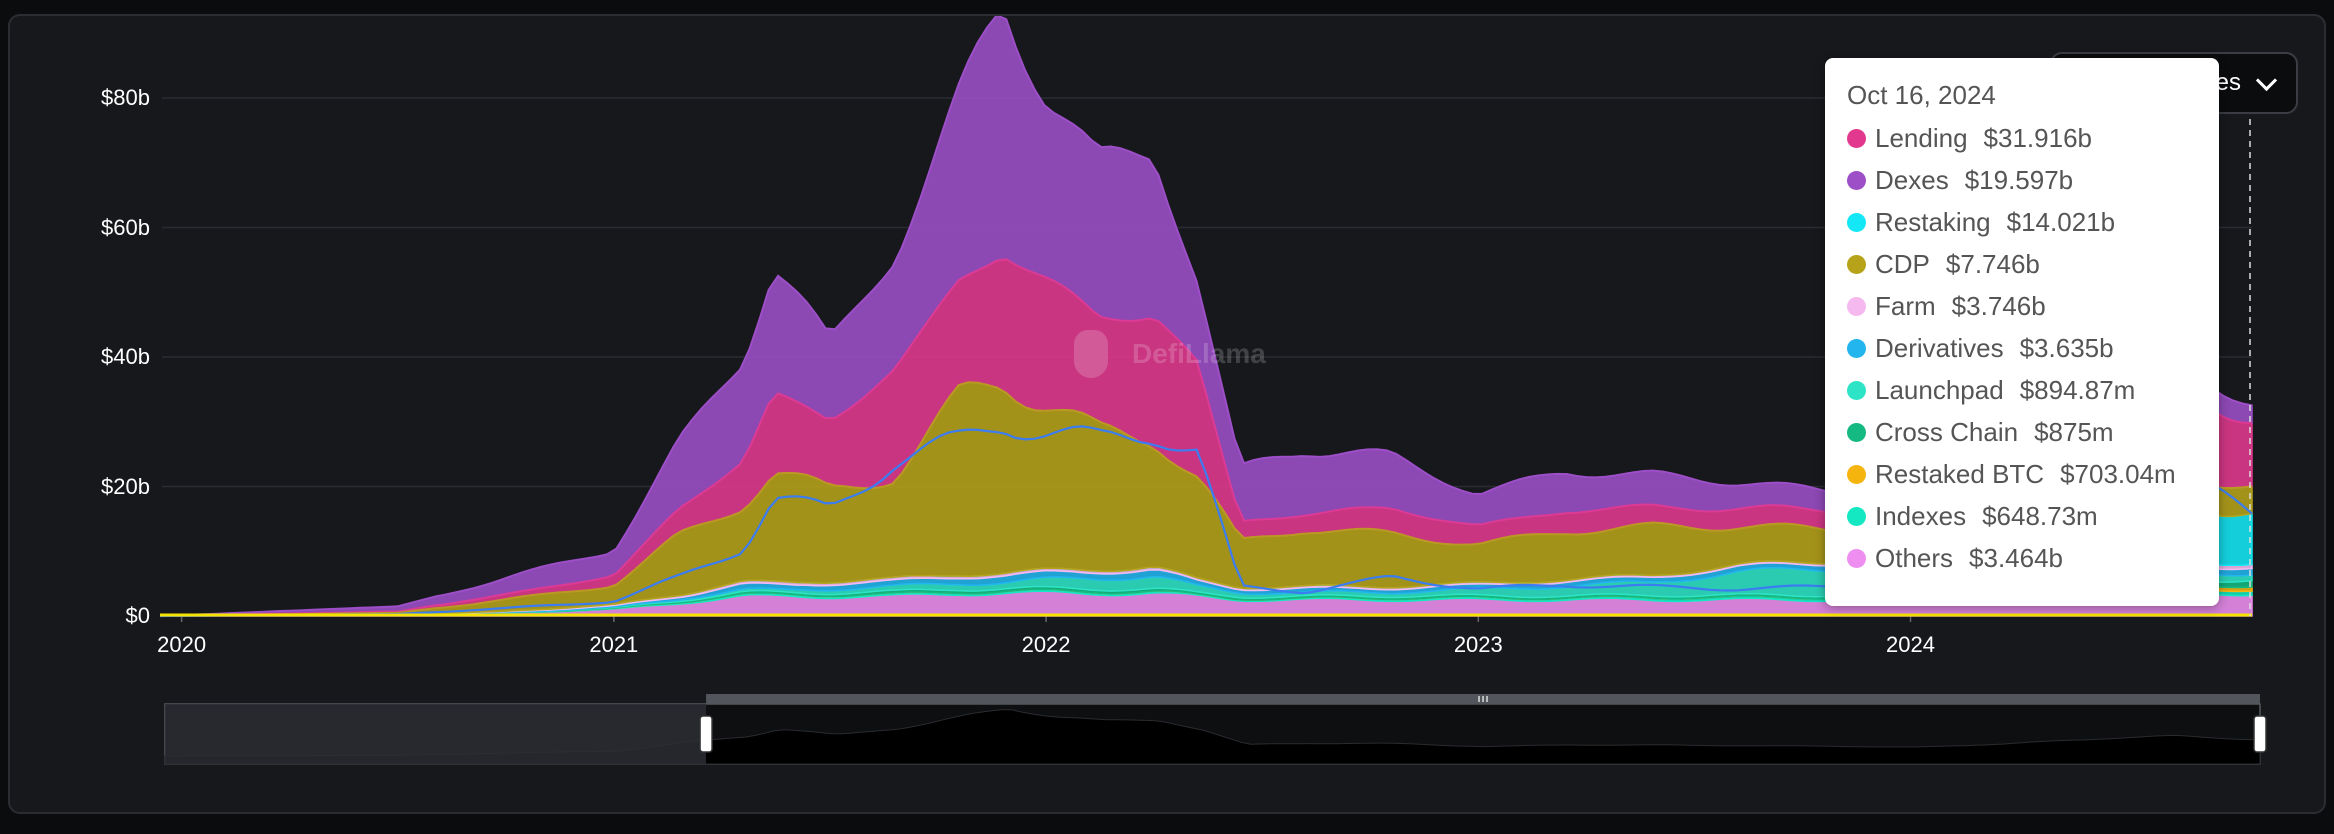 This screenshot has height=834, width=2334. I want to click on tooltip-row: Others $3.464b, so click(2022, 558).